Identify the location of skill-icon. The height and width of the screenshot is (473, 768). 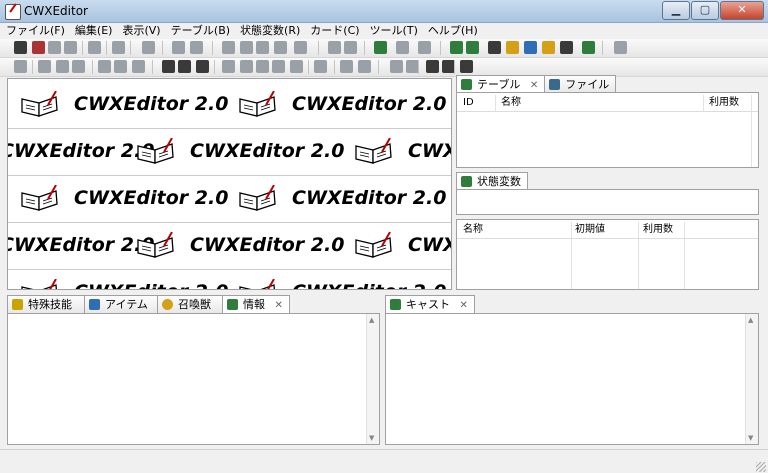
(530, 47).